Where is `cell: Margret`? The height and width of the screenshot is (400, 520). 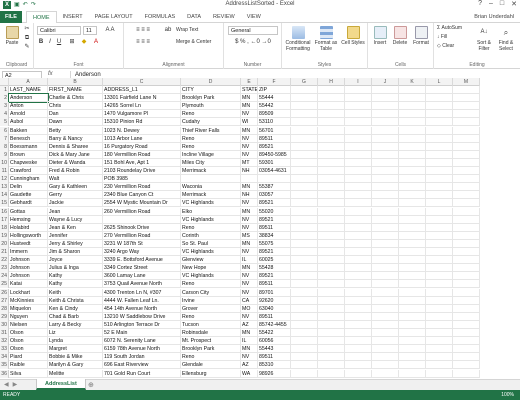
cell: Margret is located at coordinates (75, 349).